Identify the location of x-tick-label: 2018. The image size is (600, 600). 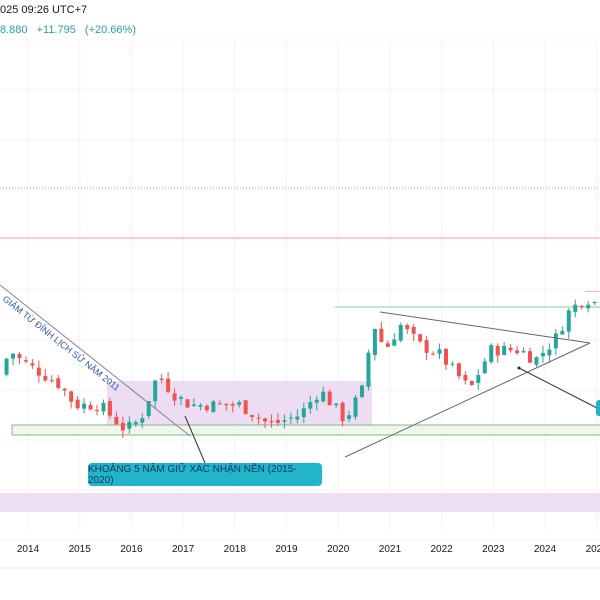
(235, 549).